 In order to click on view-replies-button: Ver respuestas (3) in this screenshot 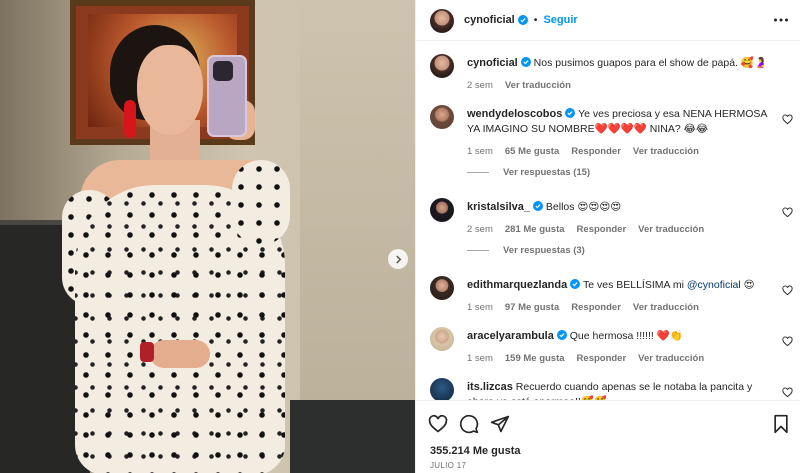, I will do `click(526, 250)`.